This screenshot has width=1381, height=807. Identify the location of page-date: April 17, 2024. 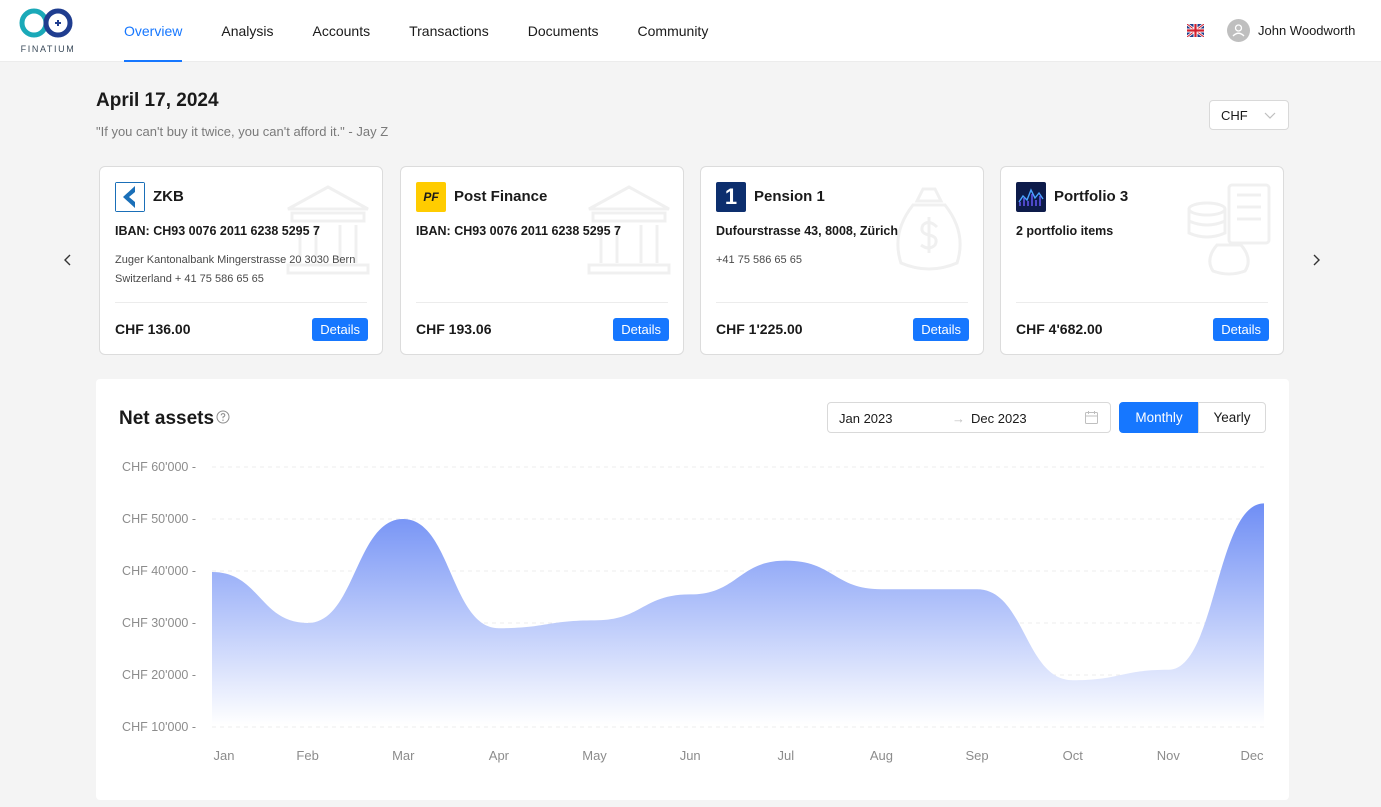
(157, 100).